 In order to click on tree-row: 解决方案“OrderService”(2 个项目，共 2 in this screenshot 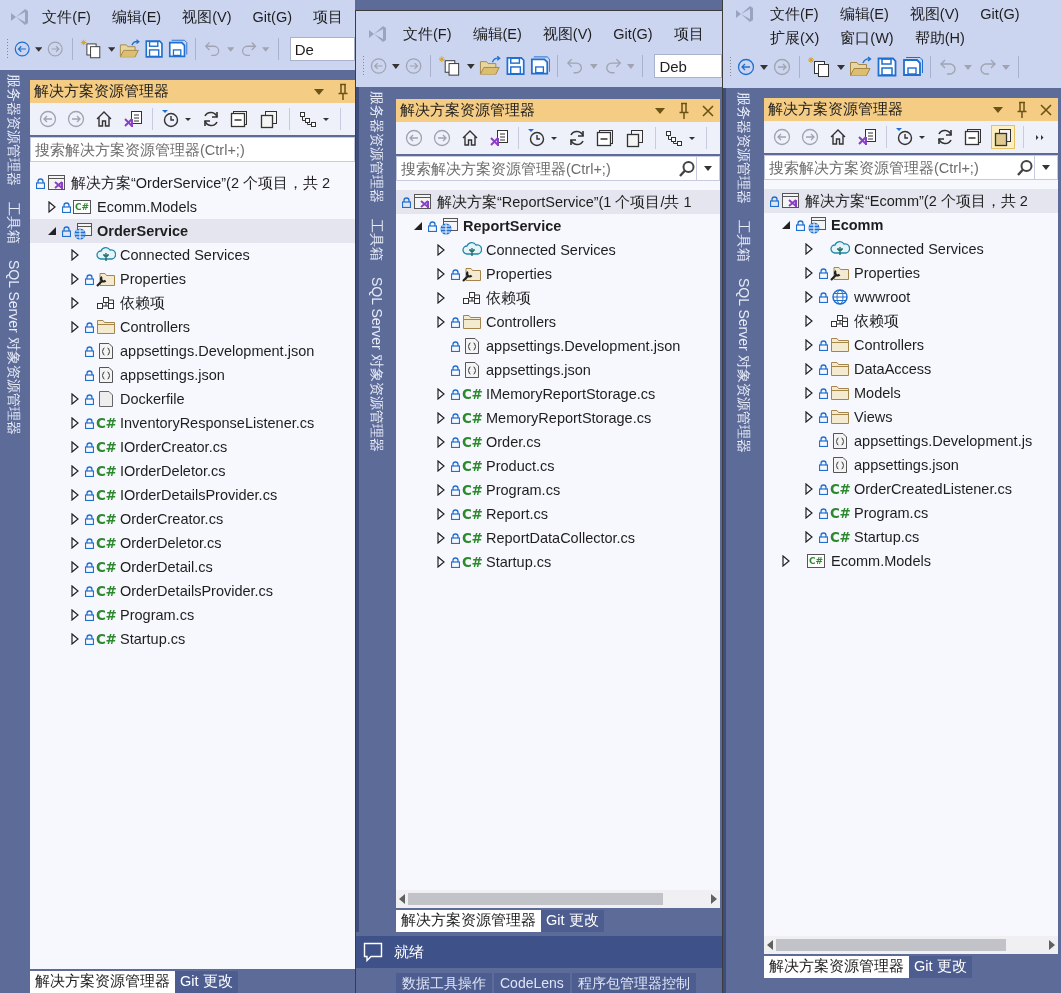, I will do `click(192, 183)`.